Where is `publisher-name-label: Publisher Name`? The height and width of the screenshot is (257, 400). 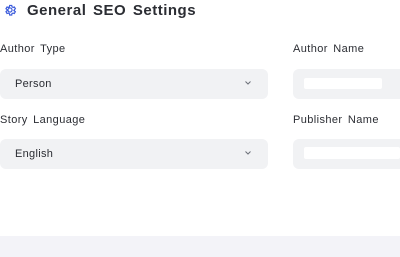 publisher-name-label: Publisher Name is located at coordinates (336, 120).